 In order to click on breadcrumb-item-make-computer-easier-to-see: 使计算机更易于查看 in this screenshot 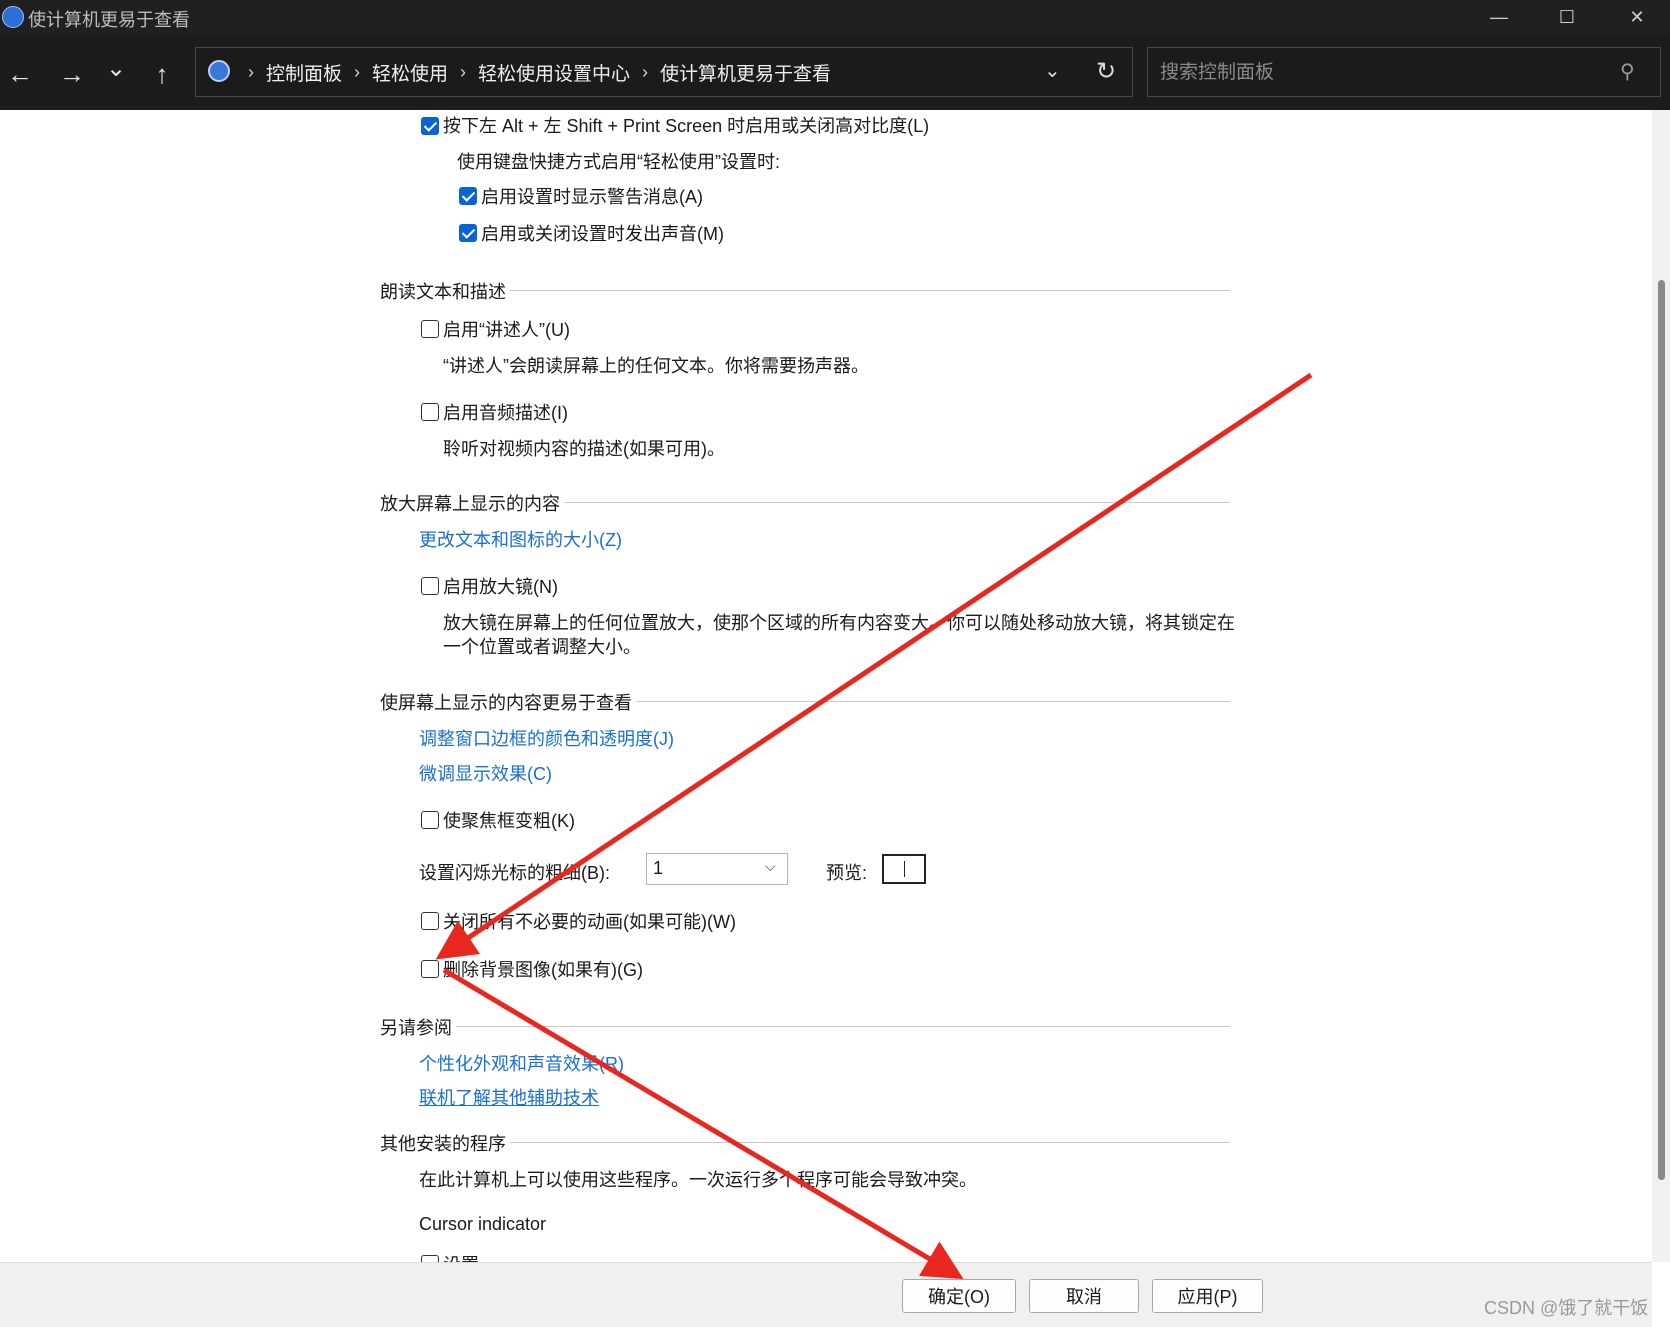, I will do `click(745, 72)`.